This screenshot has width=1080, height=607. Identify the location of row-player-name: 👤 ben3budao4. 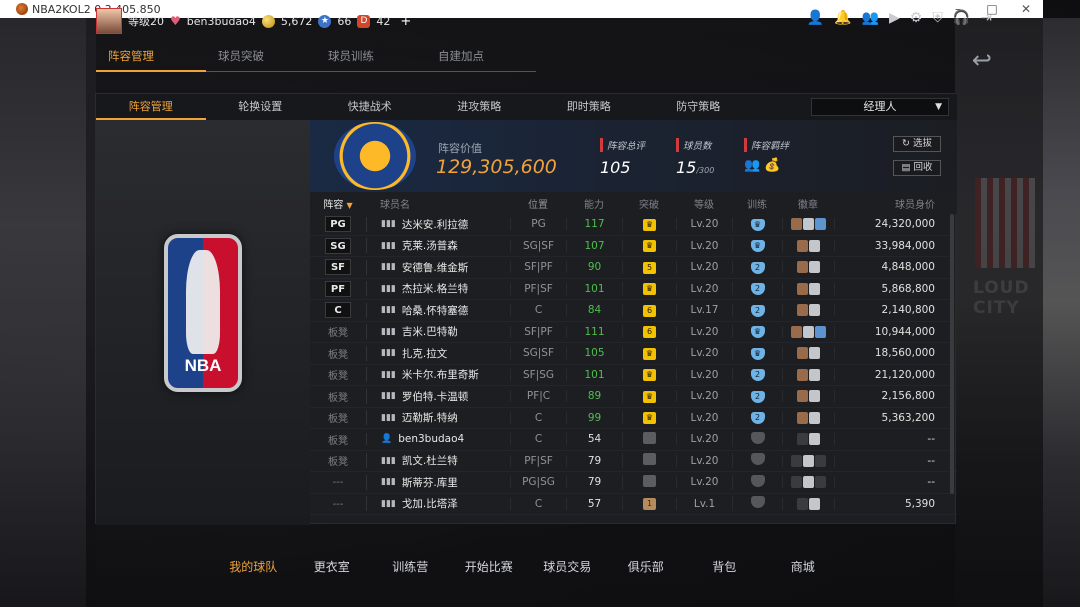
(438, 439).